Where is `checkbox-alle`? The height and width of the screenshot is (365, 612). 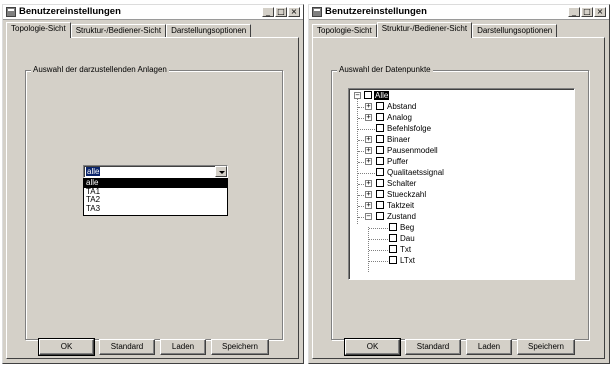 checkbox-alle is located at coordinates (368, 95).